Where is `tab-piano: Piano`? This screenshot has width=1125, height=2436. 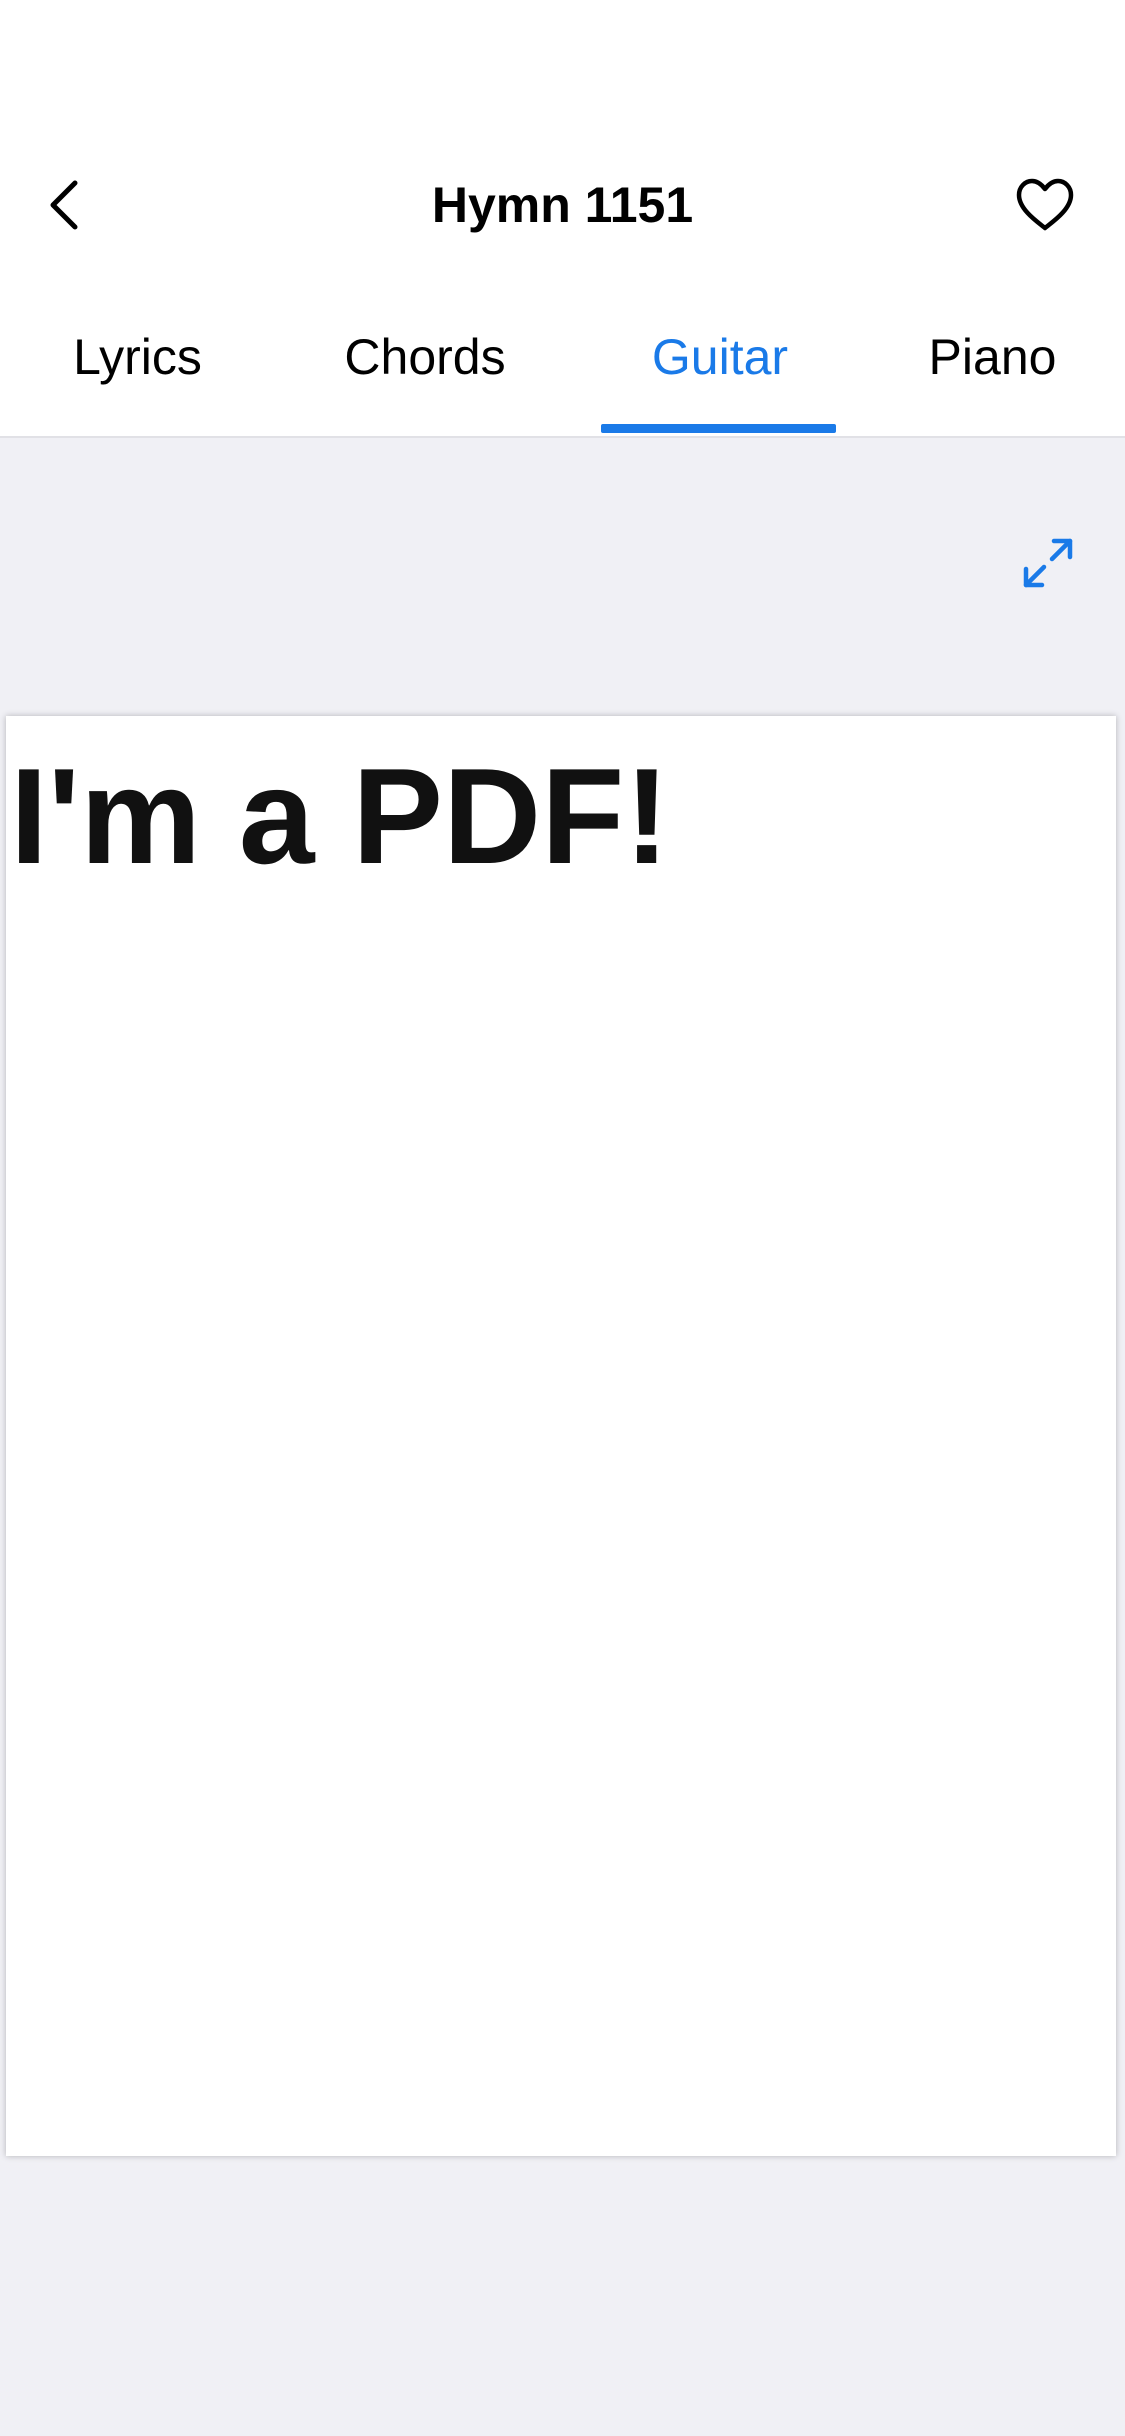 tab-piano: Piano is located at coordinates (992, 357).